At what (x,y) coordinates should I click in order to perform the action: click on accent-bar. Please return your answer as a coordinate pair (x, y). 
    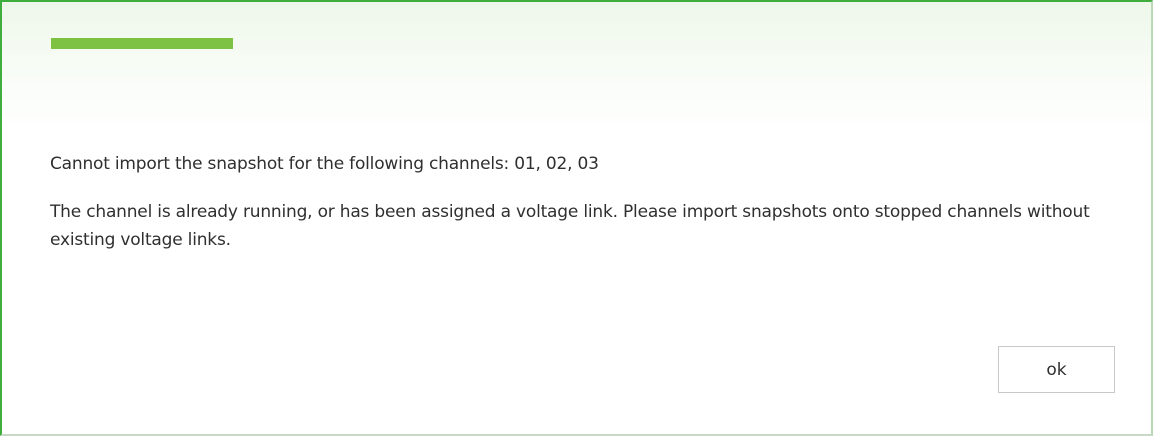
    Looking at the image, I should click on (142, 43).